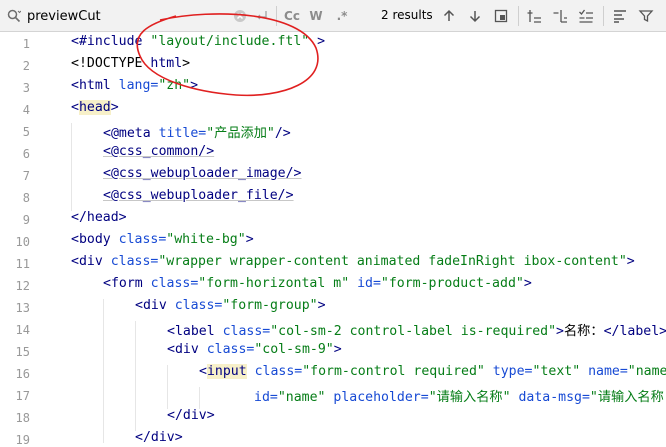 Image resolution: width=666 pixels, height=447 pixels. I want to click on code-token: "layout/include.ftl", so click(230, 41).